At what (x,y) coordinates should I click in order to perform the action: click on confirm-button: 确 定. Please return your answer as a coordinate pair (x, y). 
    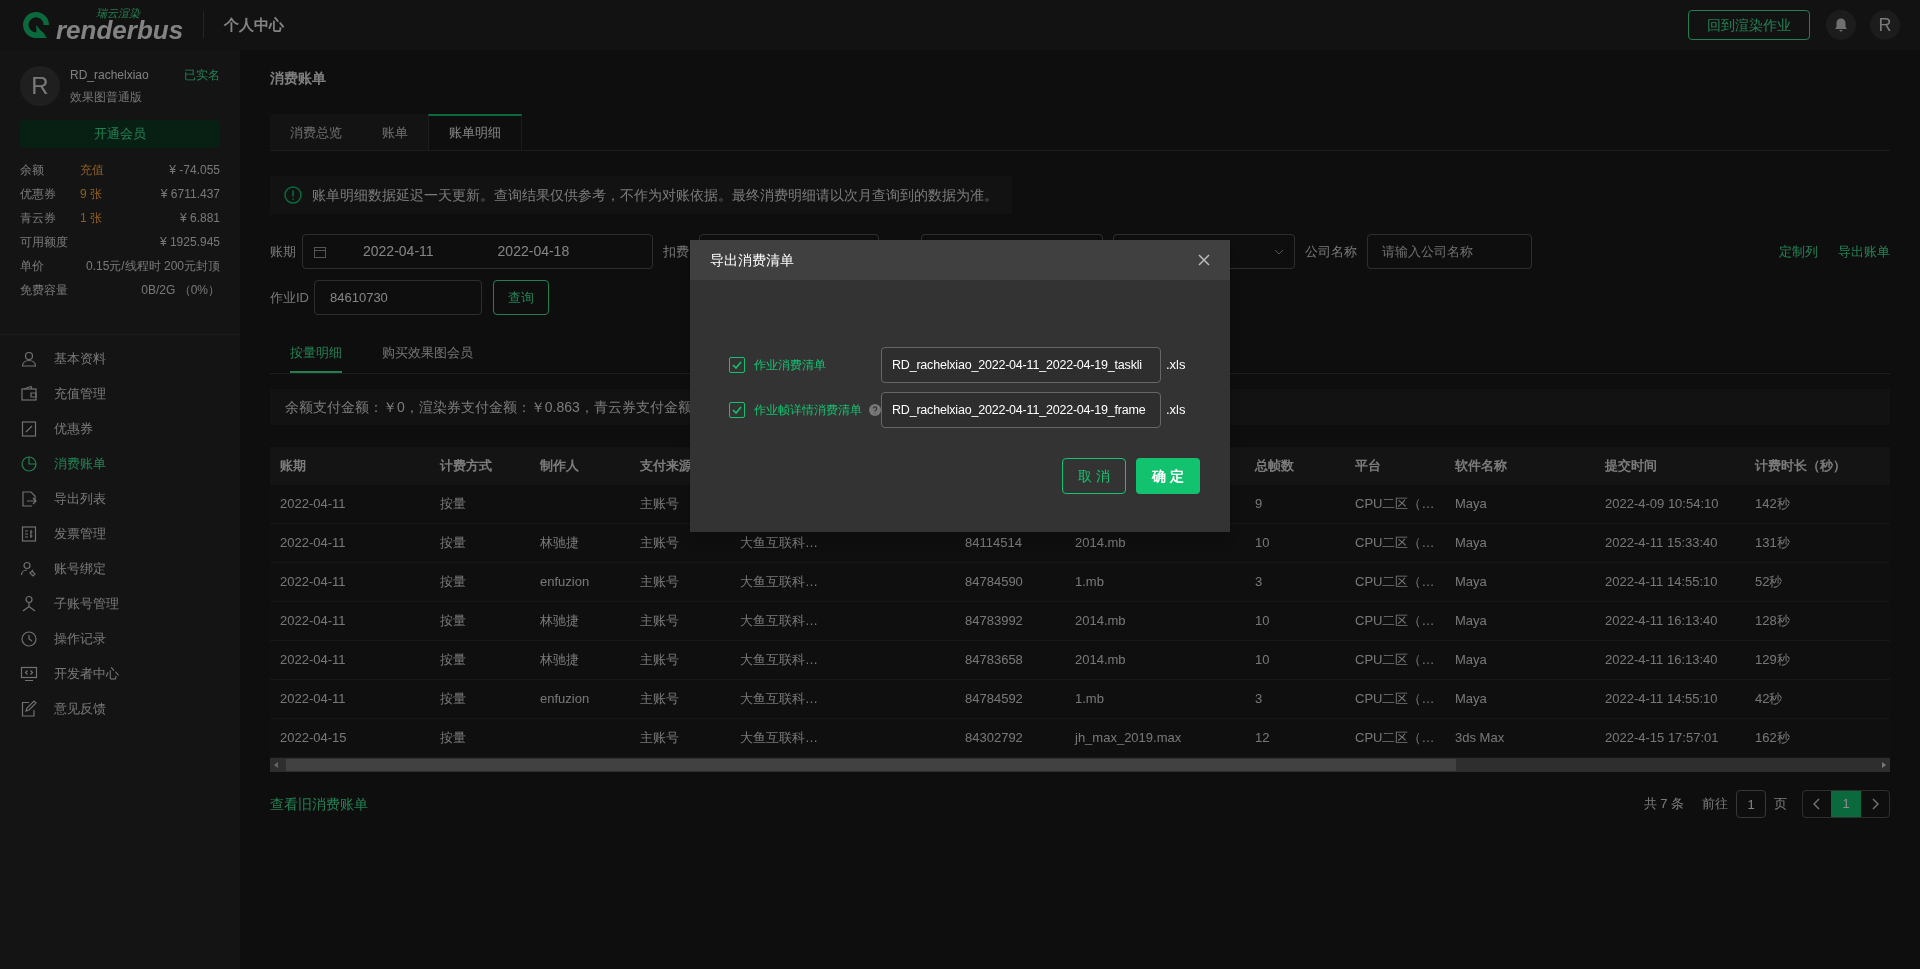
    Looking at the image, I should click on (1168, 476).